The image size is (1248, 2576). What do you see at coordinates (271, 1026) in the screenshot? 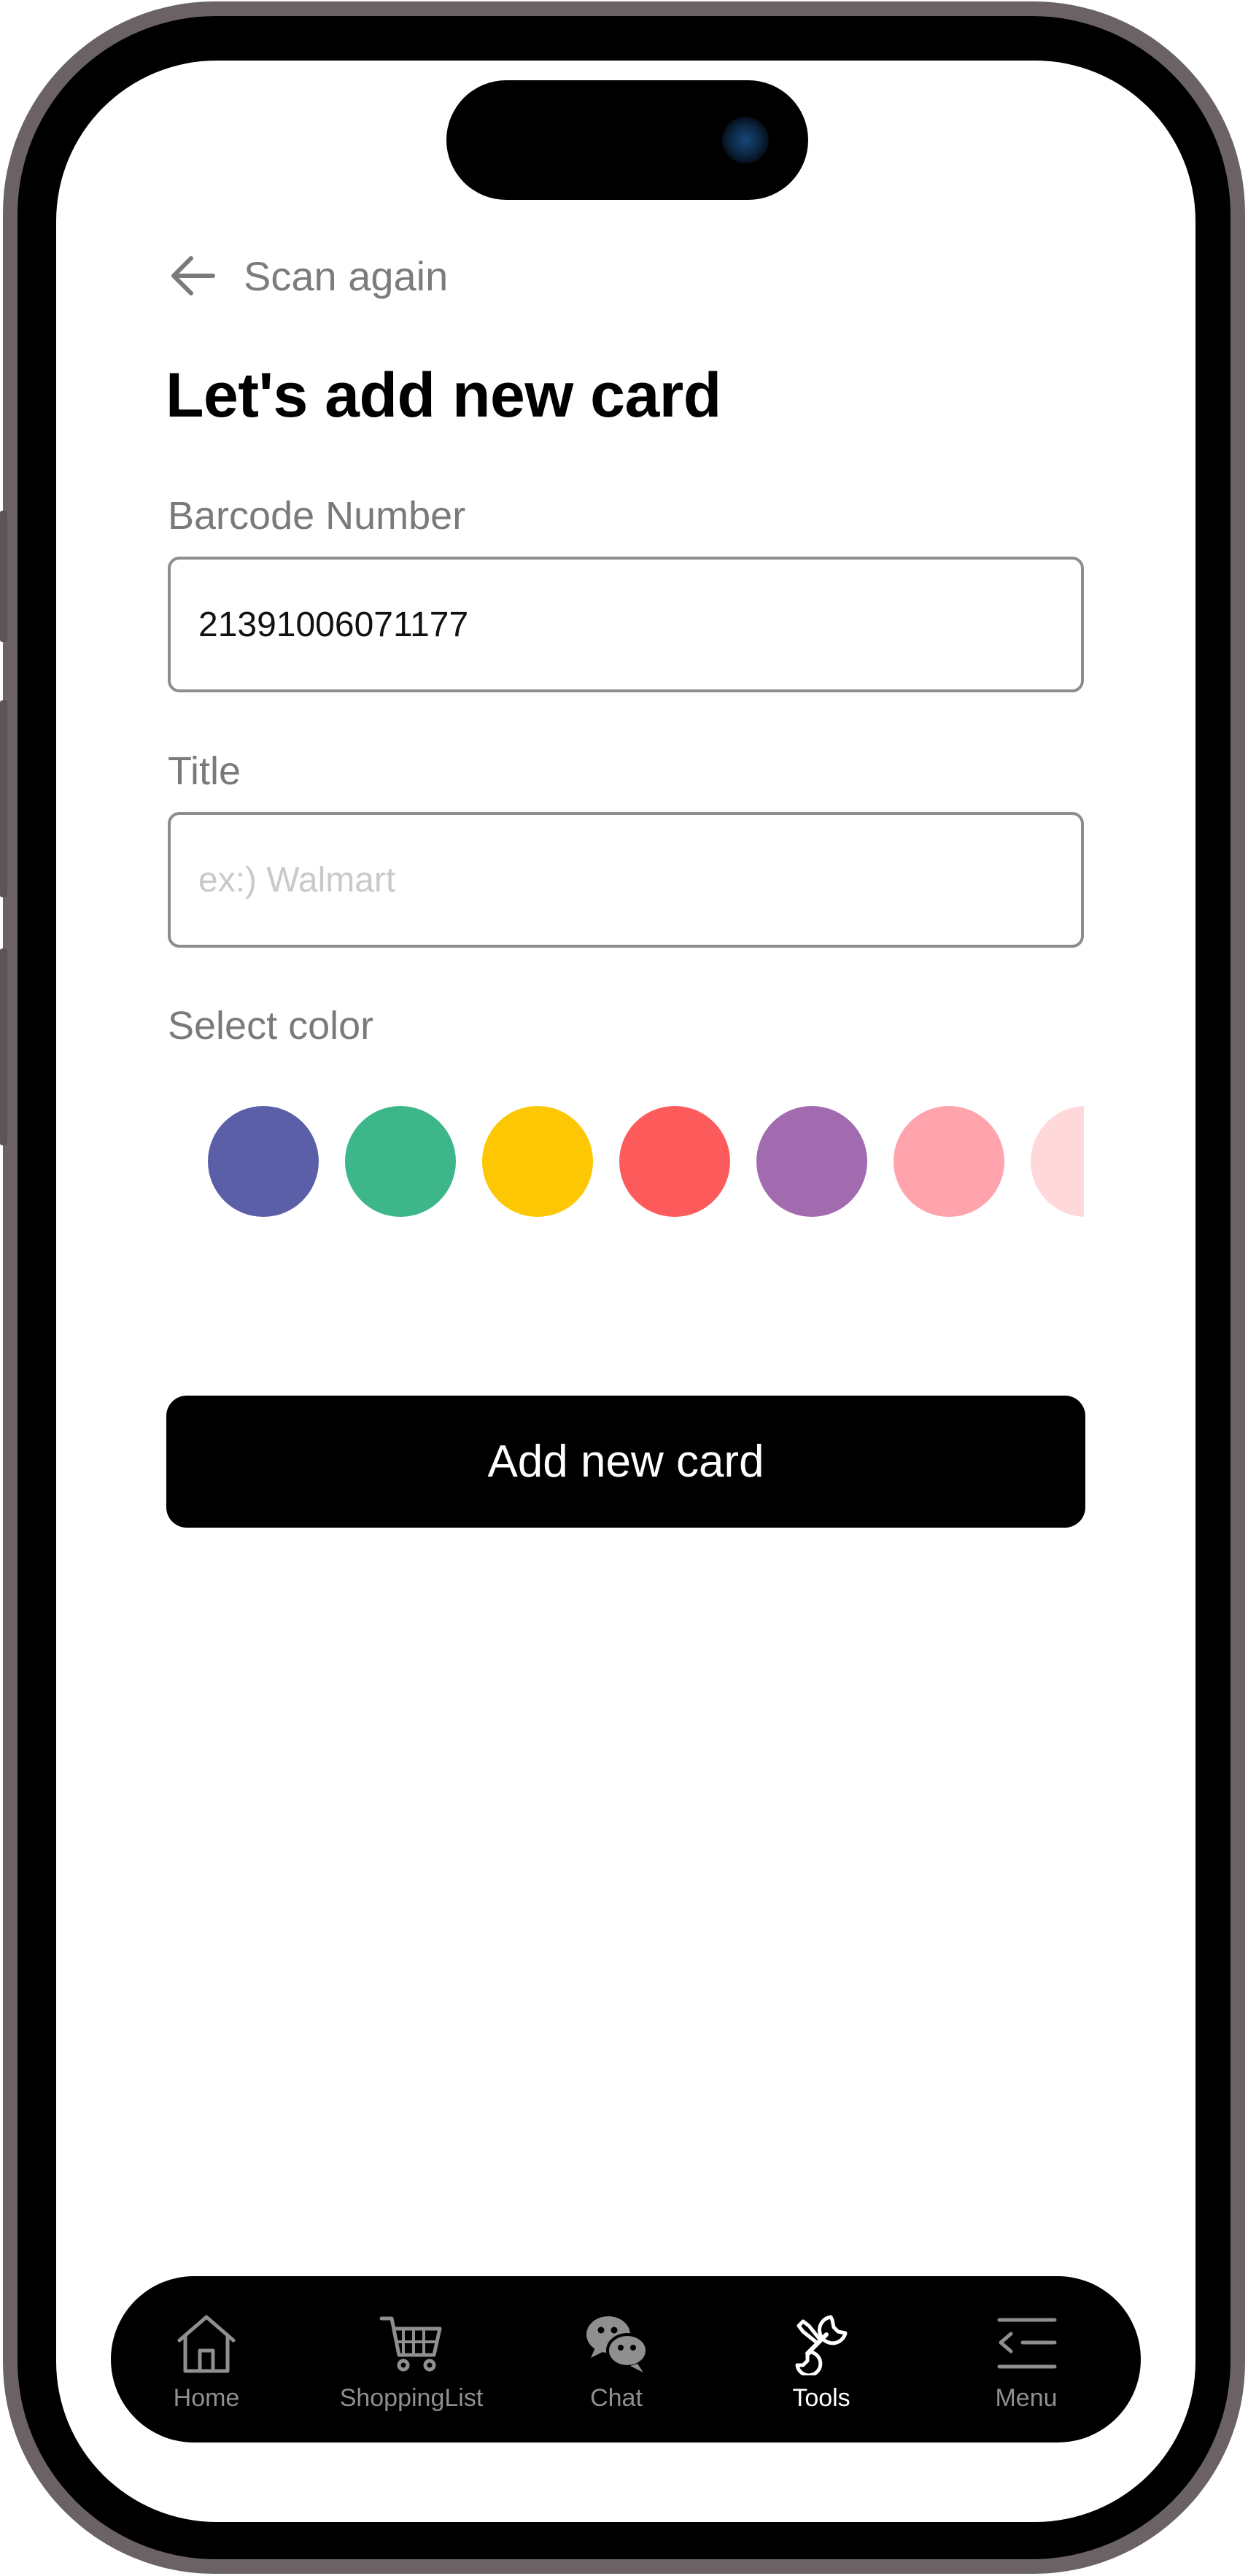
I see `select-color-label: Select color` at bounding box center [271, 1026].